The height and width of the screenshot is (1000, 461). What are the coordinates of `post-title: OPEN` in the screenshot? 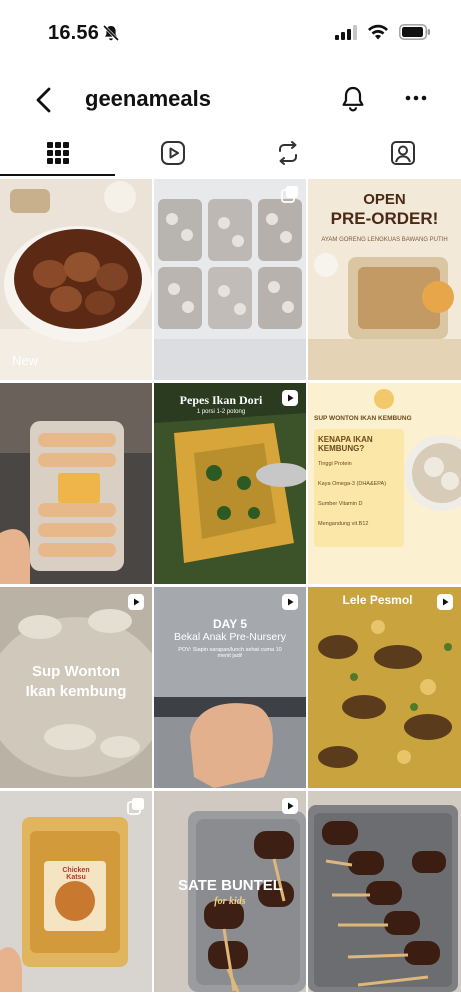 It's located at (384, 199).